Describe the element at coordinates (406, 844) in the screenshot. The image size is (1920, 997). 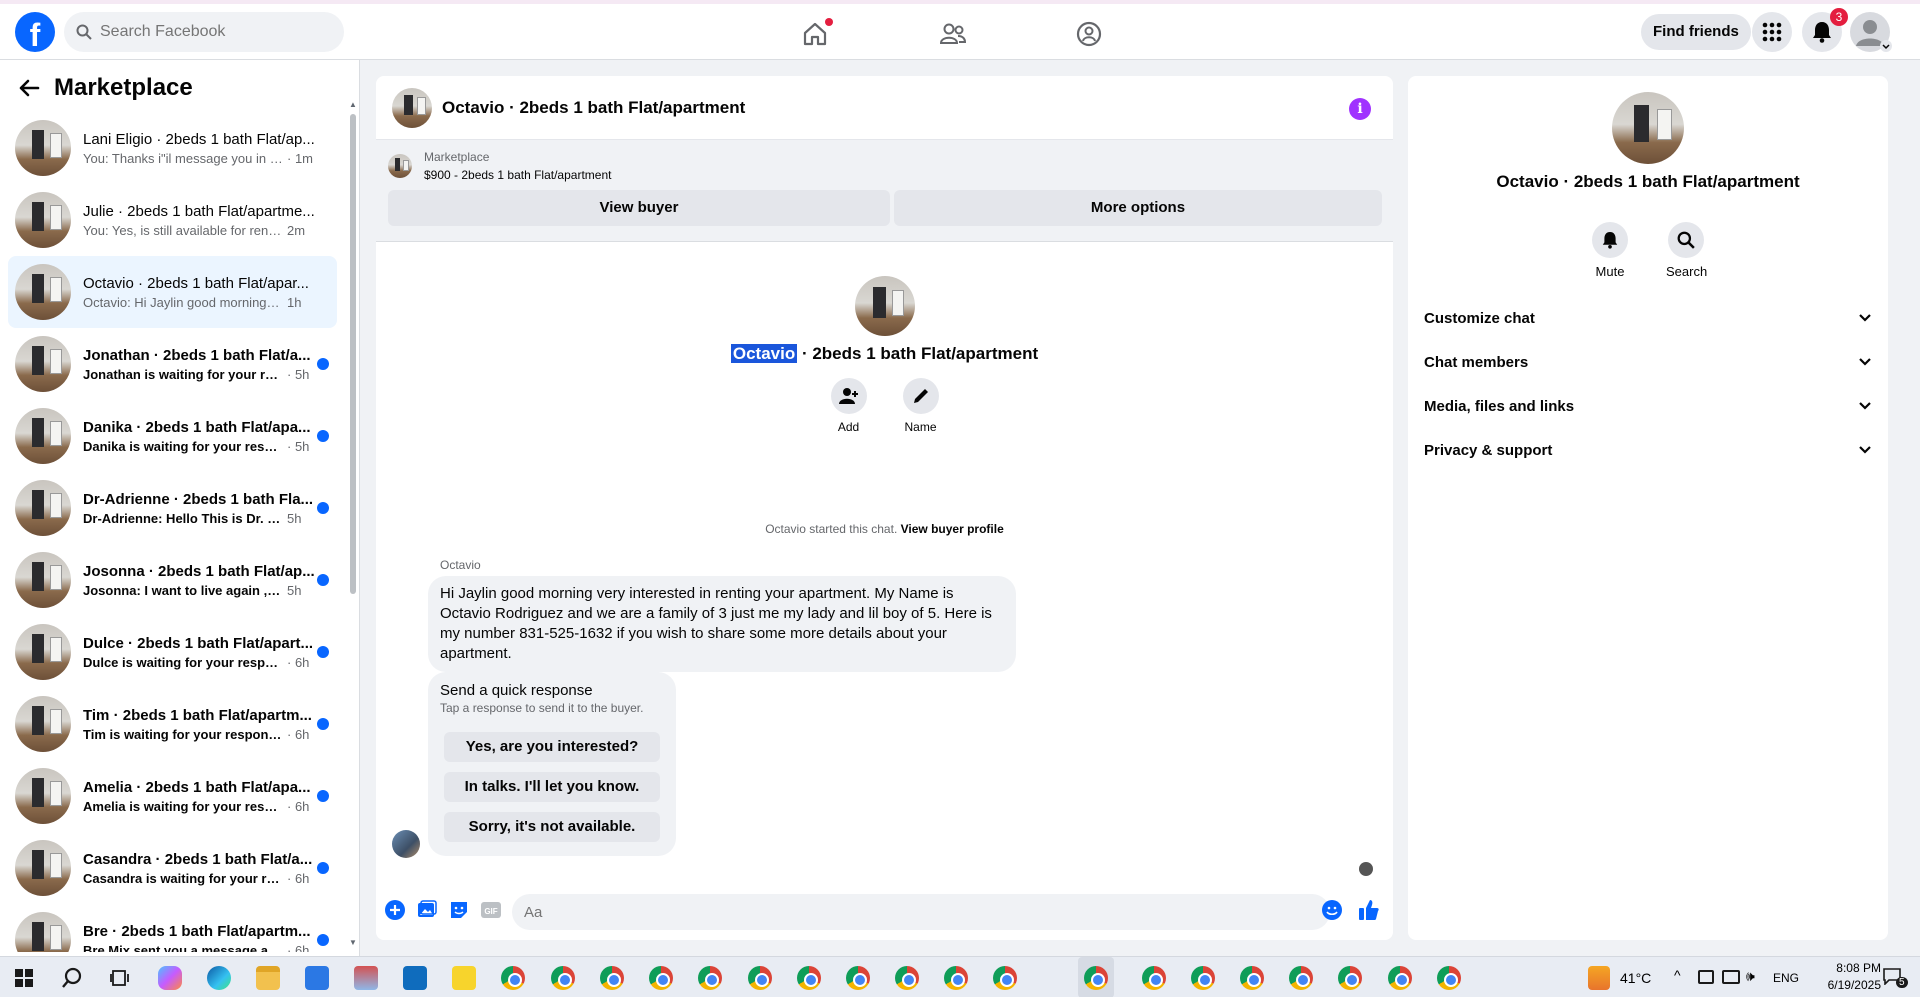
I see `sender-avatar` at that location.